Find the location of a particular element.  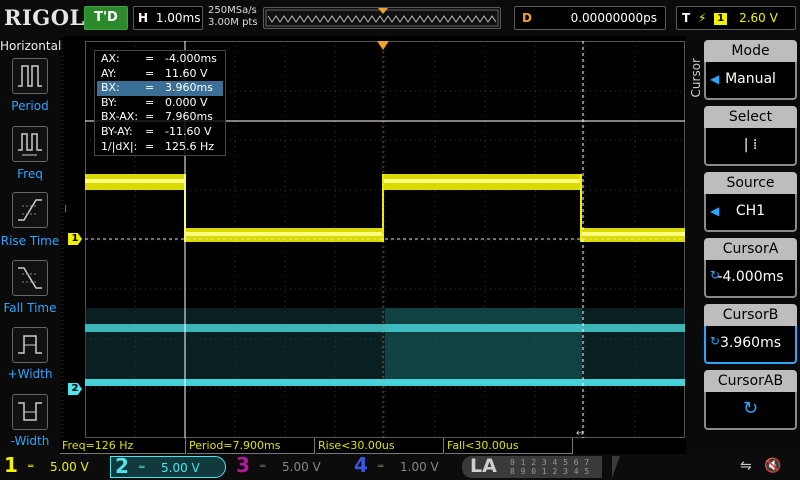

menu-title-mode: Mode is located at coordinates (750, 51).